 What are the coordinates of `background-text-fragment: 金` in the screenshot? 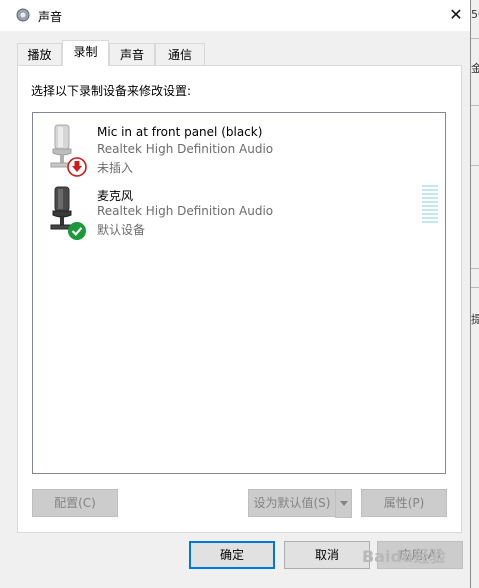 It's located at (475, 68).